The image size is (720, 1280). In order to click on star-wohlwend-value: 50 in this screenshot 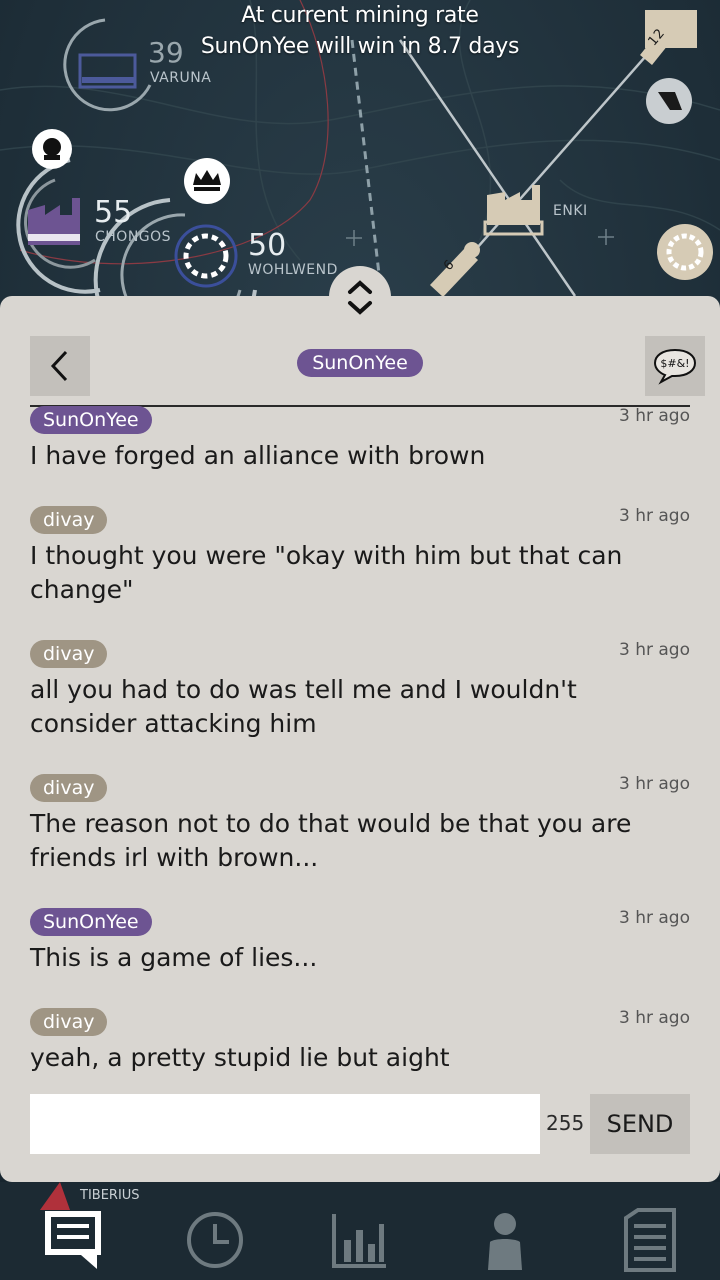, I will do `click(267, 245)`.